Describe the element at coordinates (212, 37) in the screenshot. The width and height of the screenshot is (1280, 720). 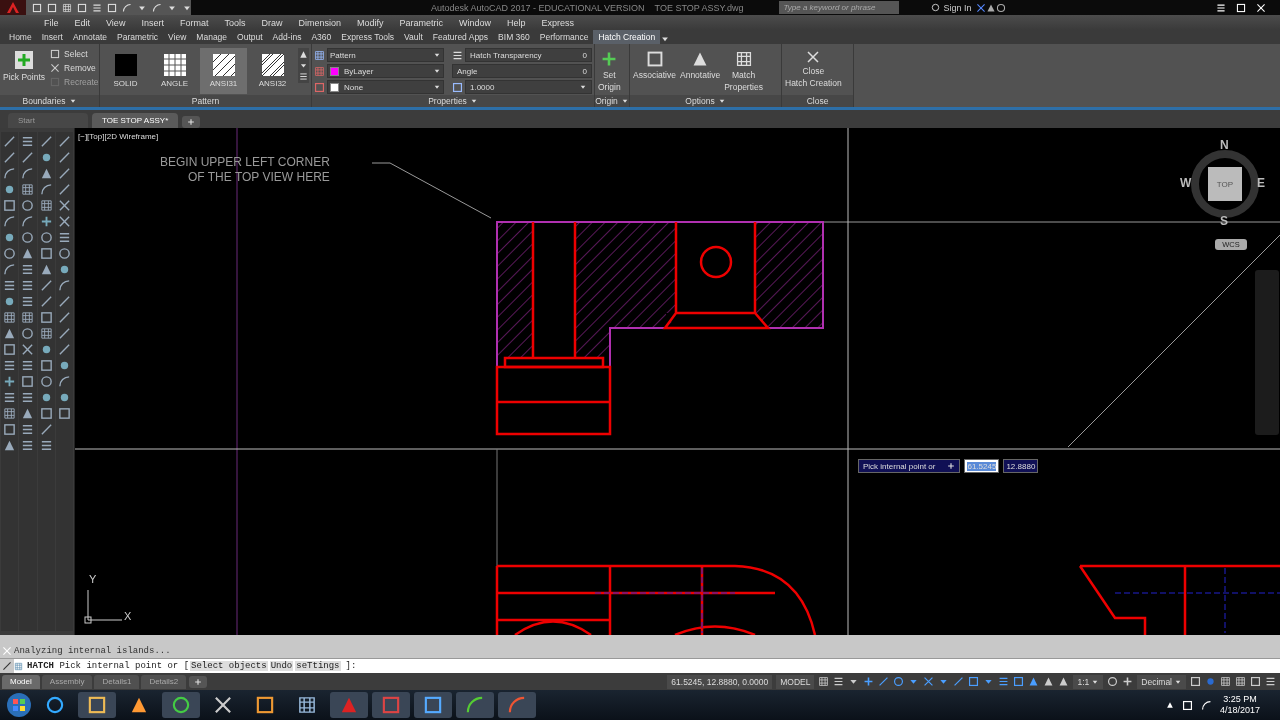
I see `ribbon-tab: Manage` at that location.